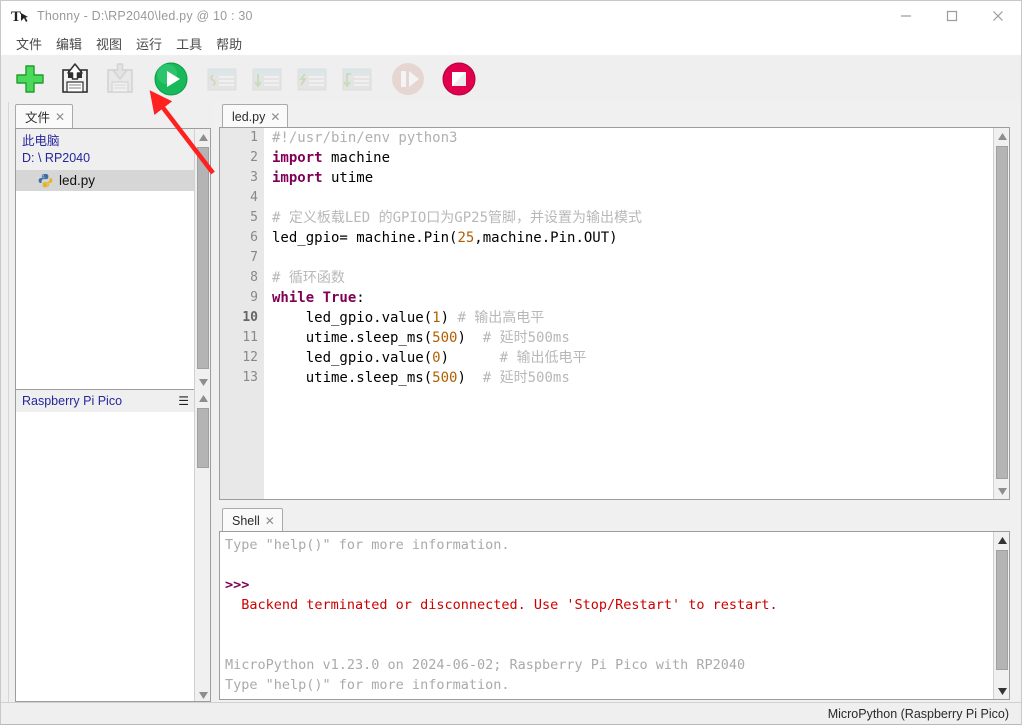 The image size is (1022, 725). I want to click on hamburger-icon: ☰, so click(183, 401).